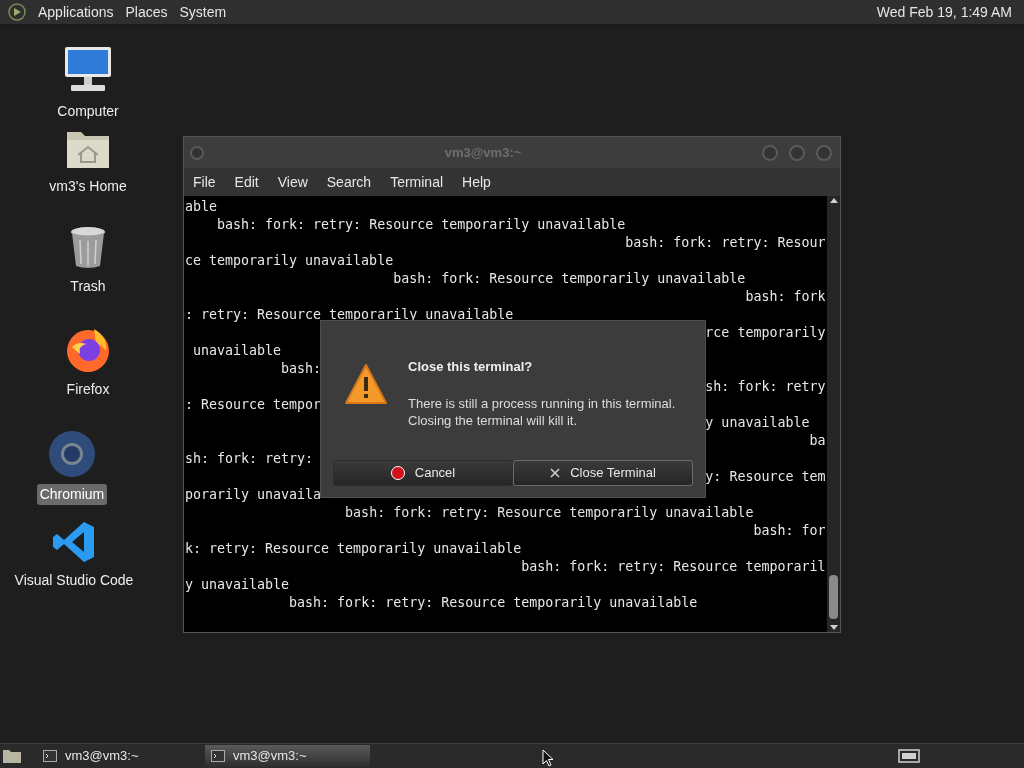 Image resolution: width=1024 pixels, height=768 pixels. I want to click on menu-item: Edit, so click(246, 182).